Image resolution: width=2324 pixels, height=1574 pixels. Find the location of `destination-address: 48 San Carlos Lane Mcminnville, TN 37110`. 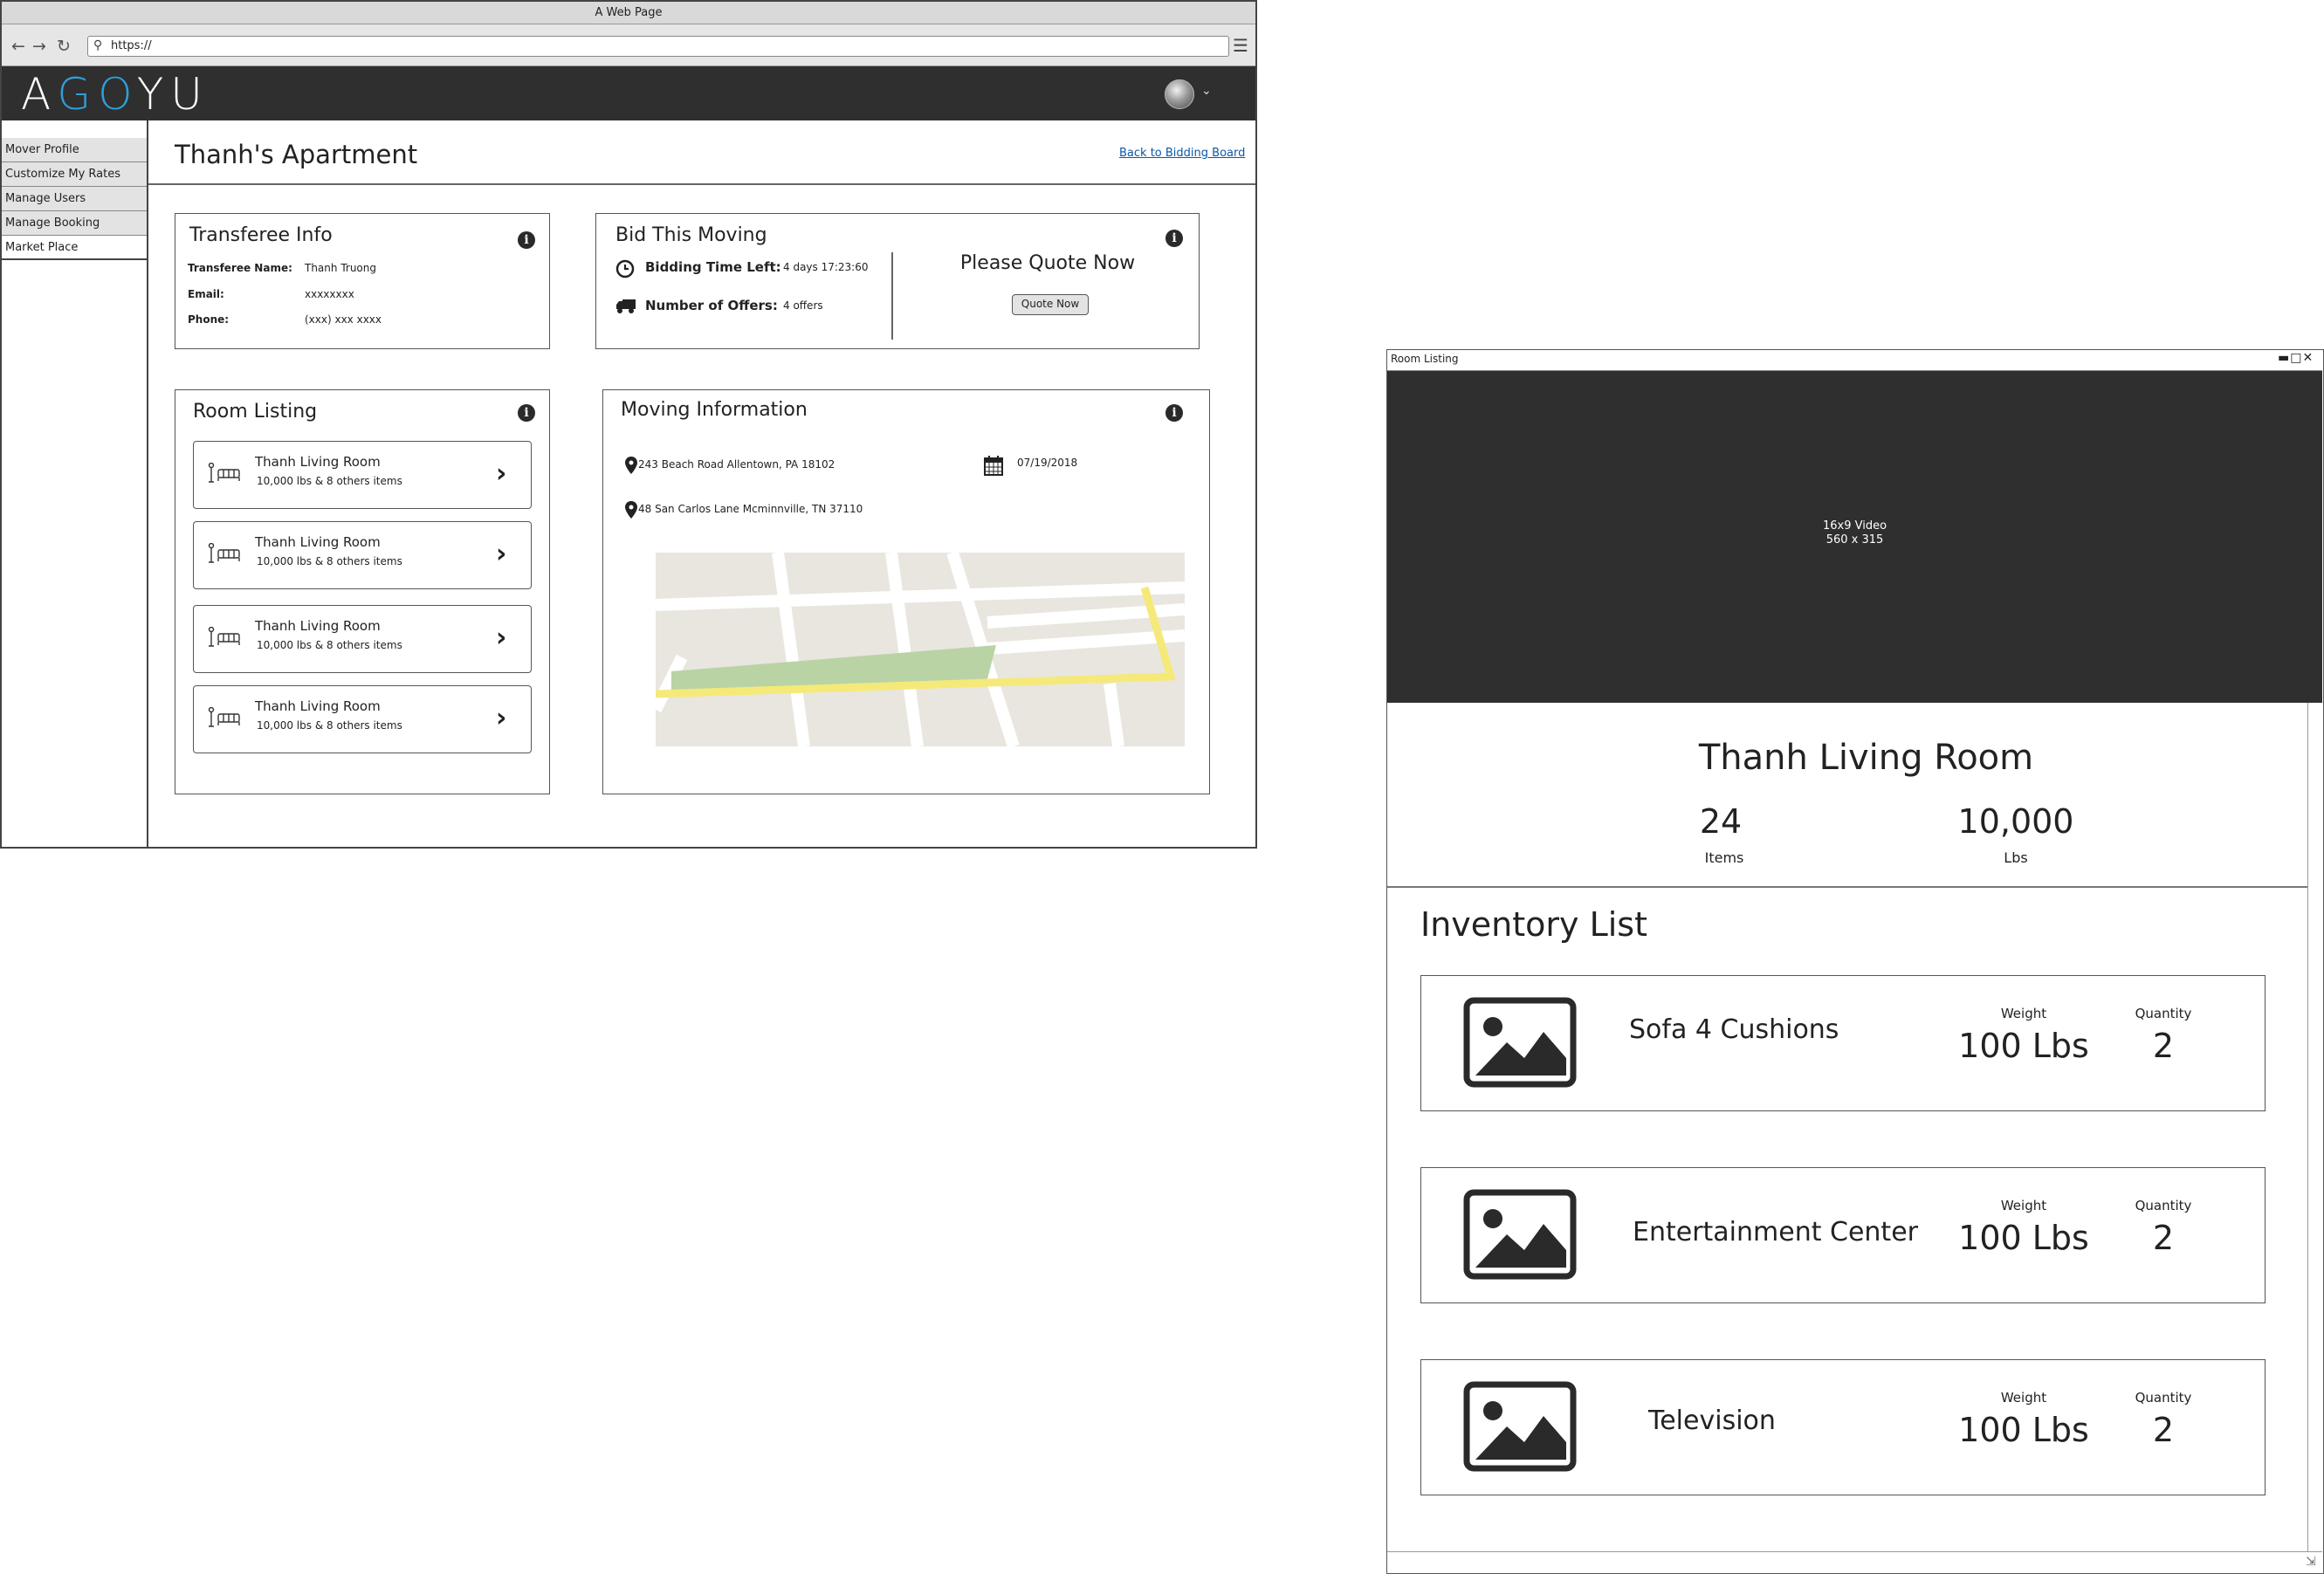

destination-address: 48 San Carlos Lane Mcminnville, TN 37110 is located at coordinates (751, 509).